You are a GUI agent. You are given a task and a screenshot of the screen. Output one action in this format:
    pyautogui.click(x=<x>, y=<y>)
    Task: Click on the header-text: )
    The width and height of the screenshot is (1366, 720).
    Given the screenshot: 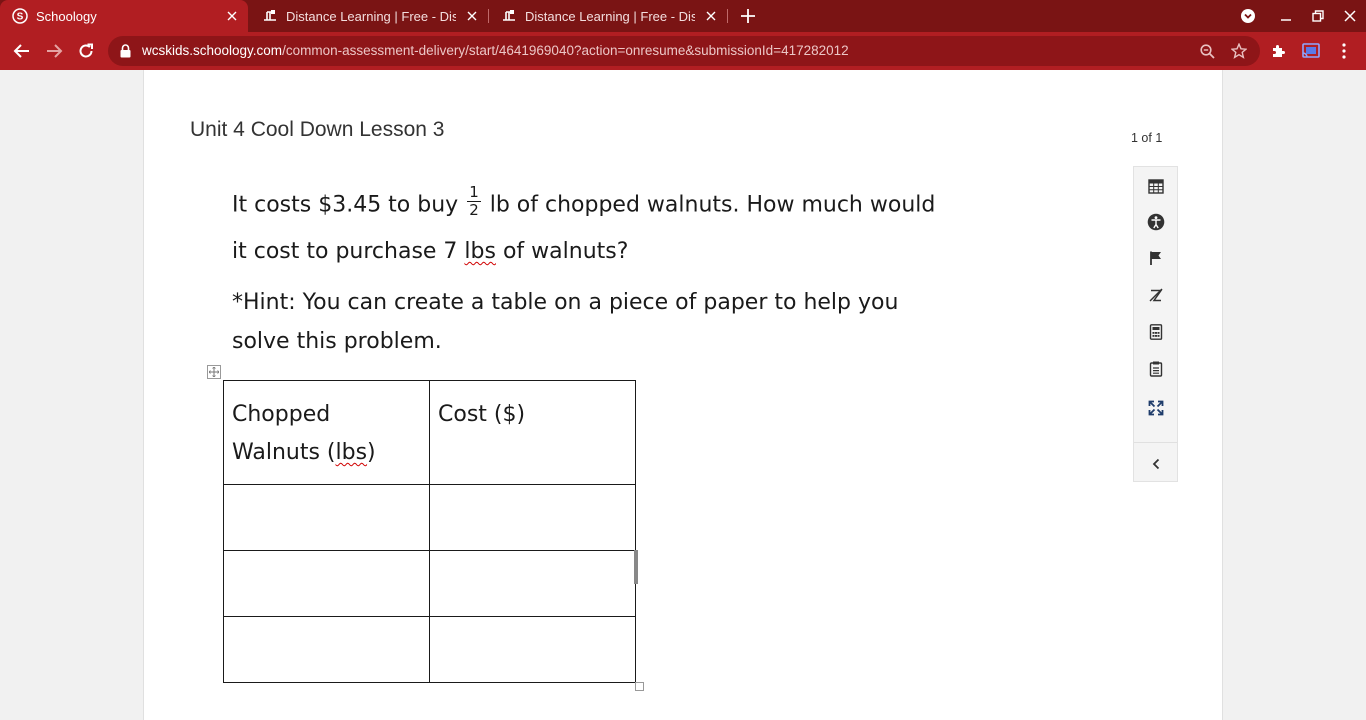 What is the action you would take?
    pyautogui.click(x=371, y=452)
    